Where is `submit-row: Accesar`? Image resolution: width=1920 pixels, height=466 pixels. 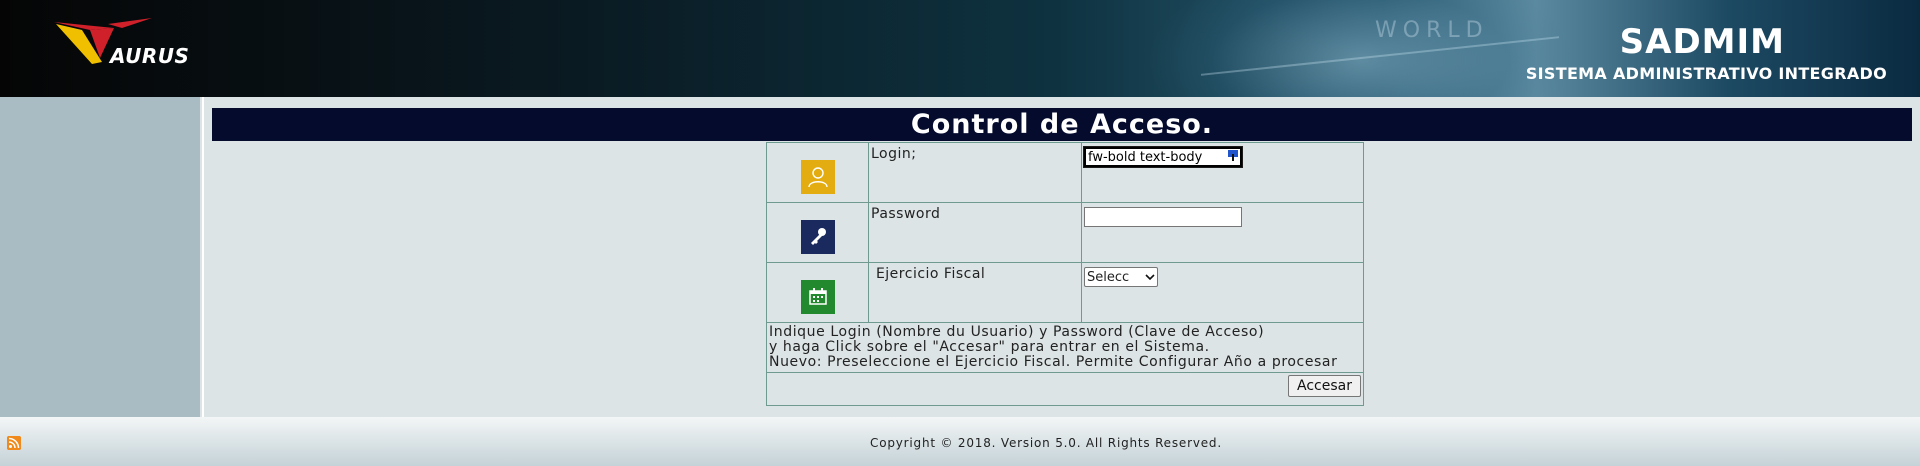
submit-row: Accesar is located at coordinates (1065, 389).